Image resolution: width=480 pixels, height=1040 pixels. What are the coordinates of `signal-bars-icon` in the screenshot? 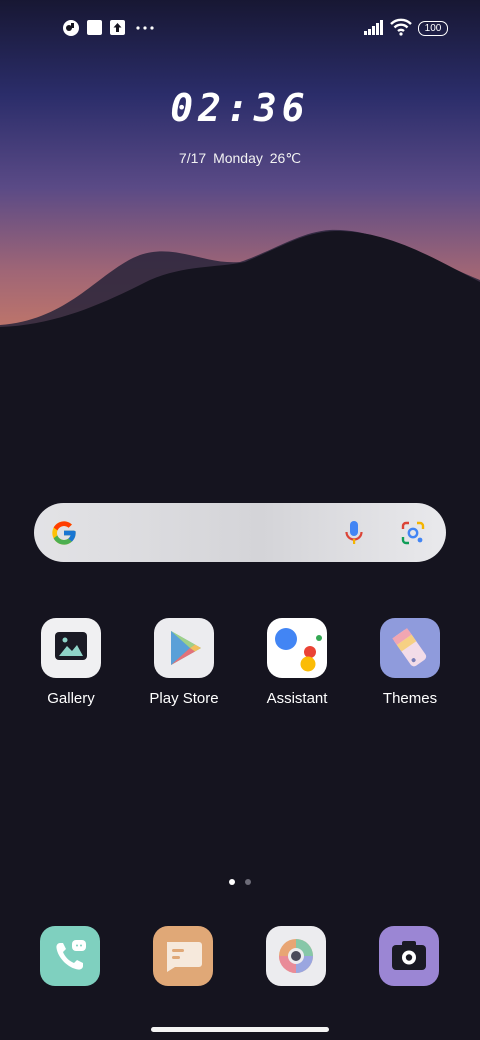 It's located at (373, 27).